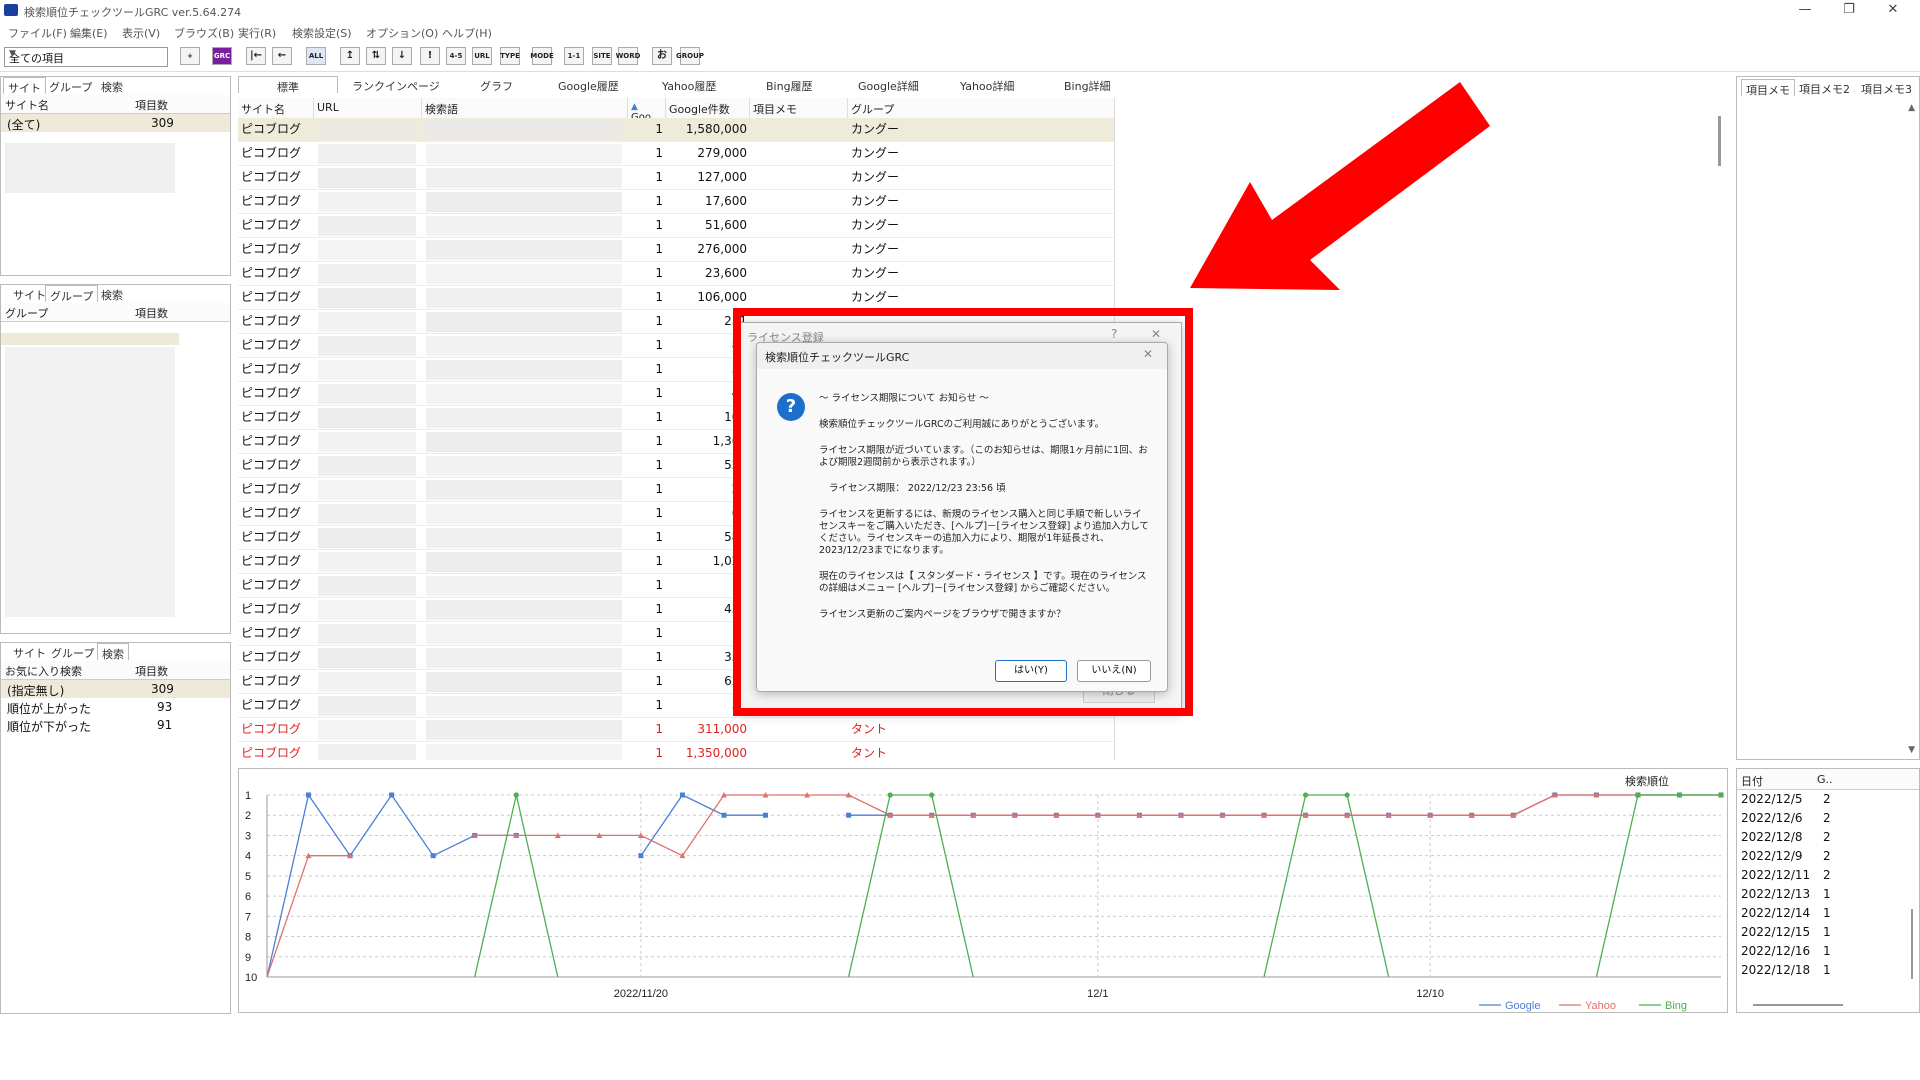 This screenshot has width=1920, height=1080. Describe the element at coordinates (525, 108) in the screenshot. I see `header-keyword: 検索語` at that location.